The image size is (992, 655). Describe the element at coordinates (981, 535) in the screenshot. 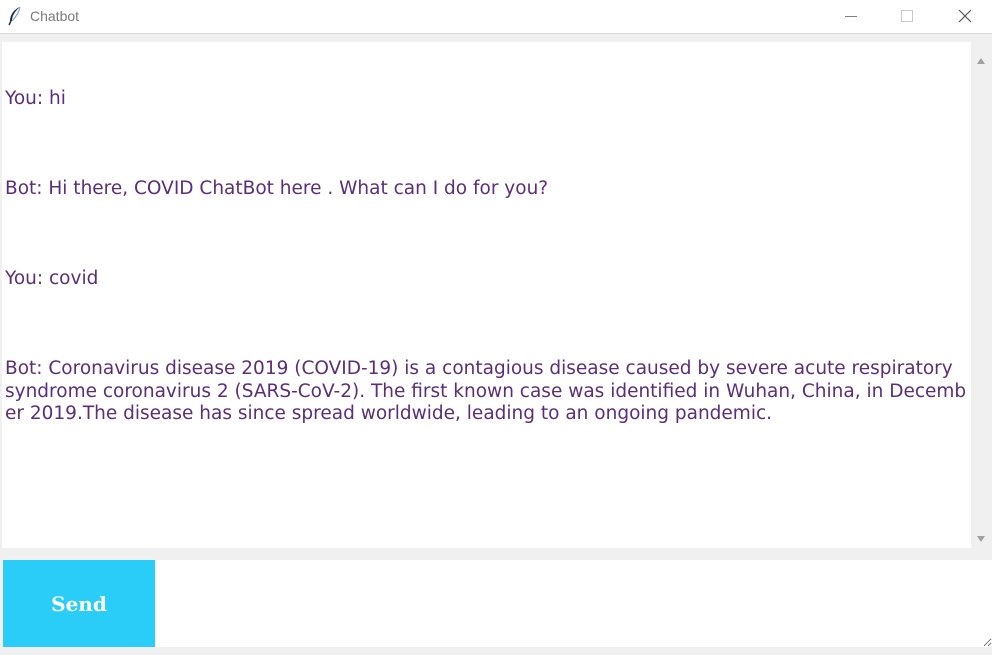

I see `scroll-down-icon` at that location.